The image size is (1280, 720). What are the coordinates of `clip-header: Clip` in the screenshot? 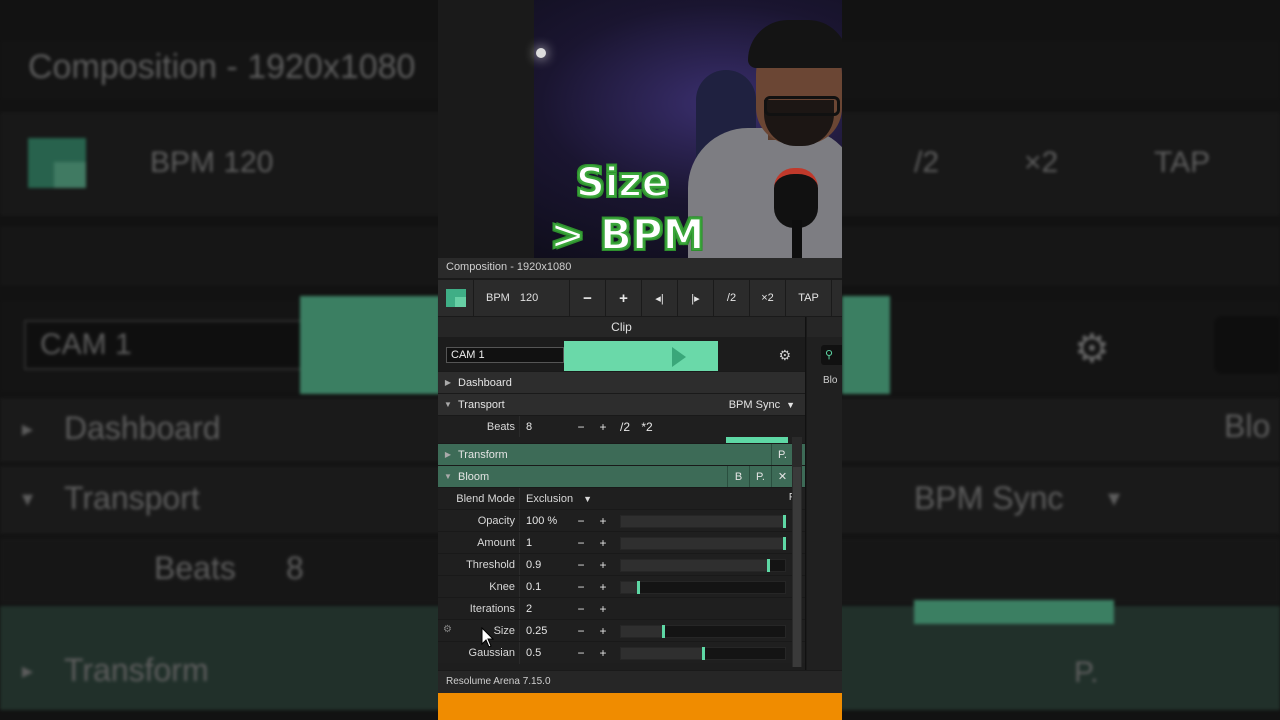 It's located at (621, 327).